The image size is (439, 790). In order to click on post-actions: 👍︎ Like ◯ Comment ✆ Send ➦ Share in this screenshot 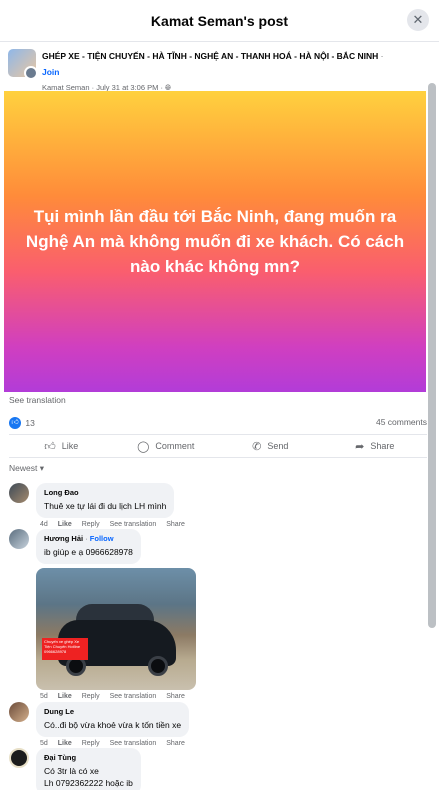, I will do `click(218, 446)`.